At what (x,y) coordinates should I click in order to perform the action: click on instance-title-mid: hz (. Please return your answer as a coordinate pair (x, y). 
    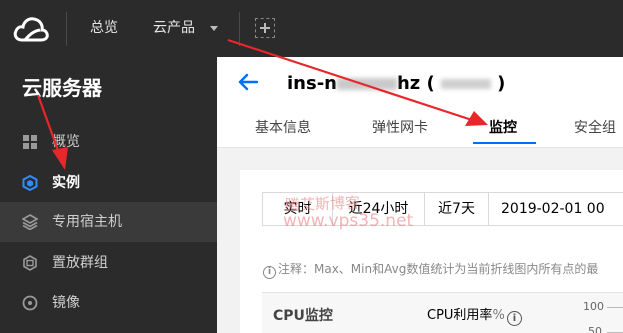
    Looking at the image, I should click on (415, 83).